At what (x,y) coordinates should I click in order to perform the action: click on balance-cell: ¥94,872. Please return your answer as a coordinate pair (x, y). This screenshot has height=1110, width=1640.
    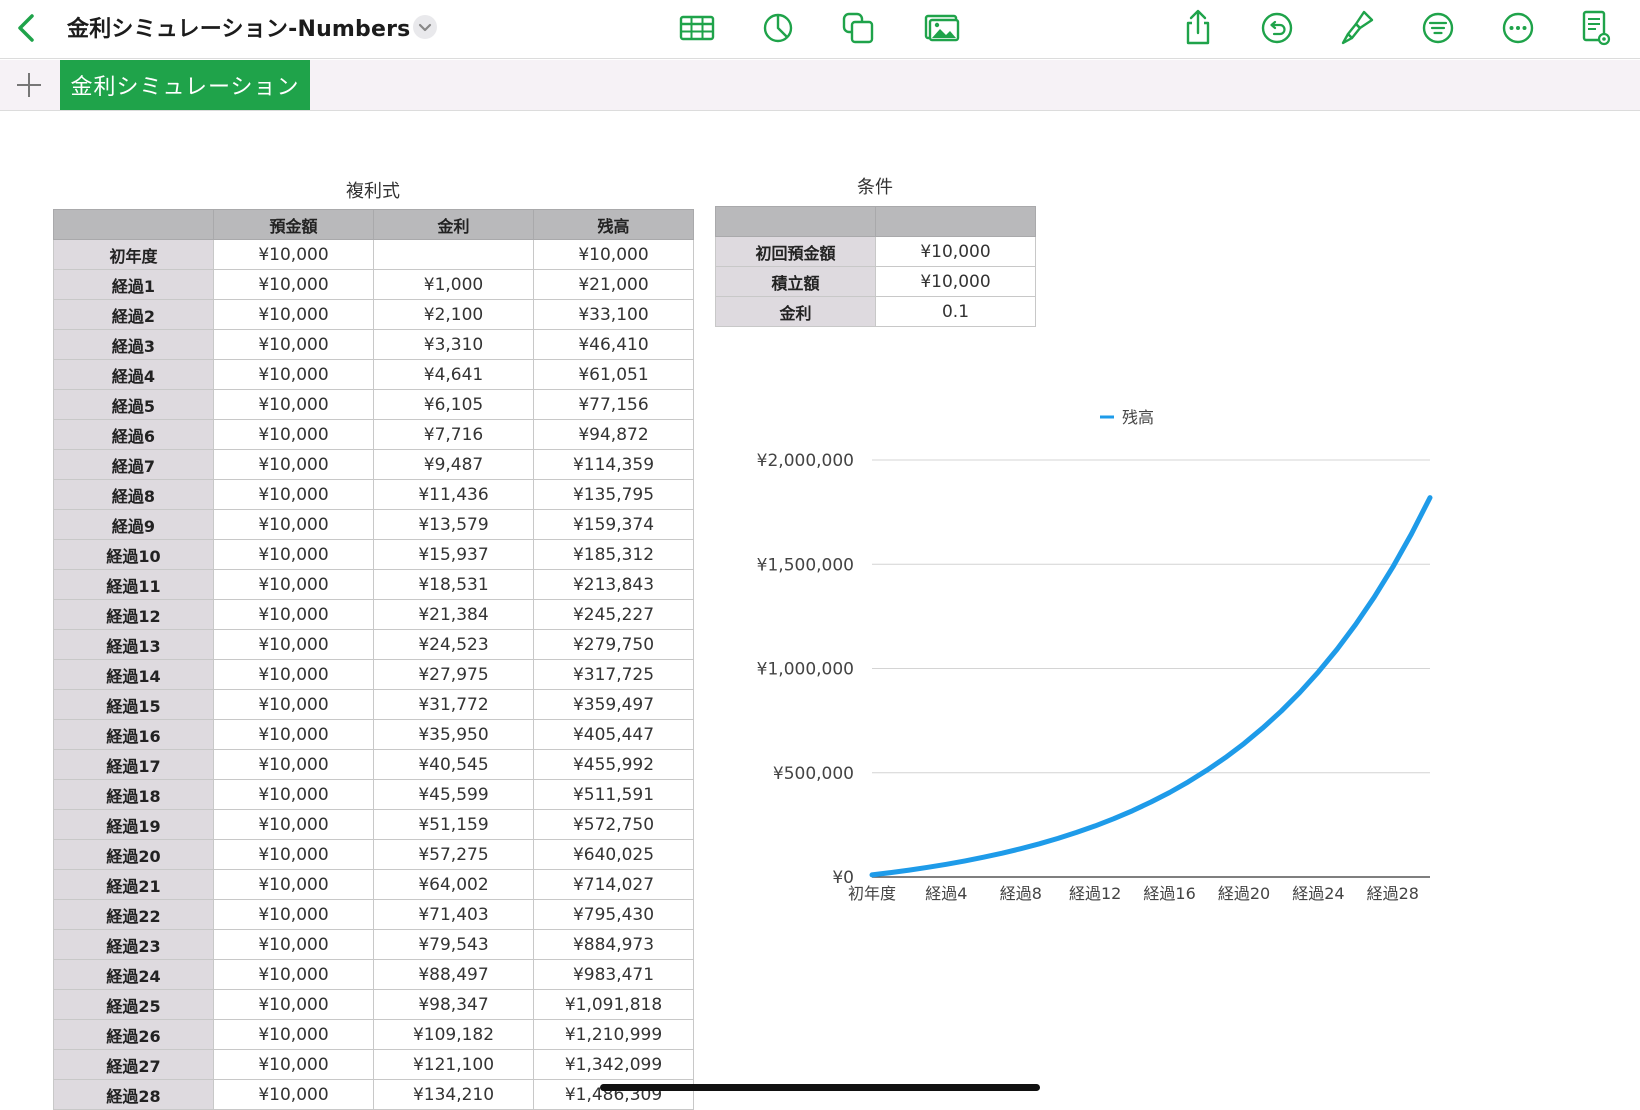
    Looking at the image, I should click on (613, 434).